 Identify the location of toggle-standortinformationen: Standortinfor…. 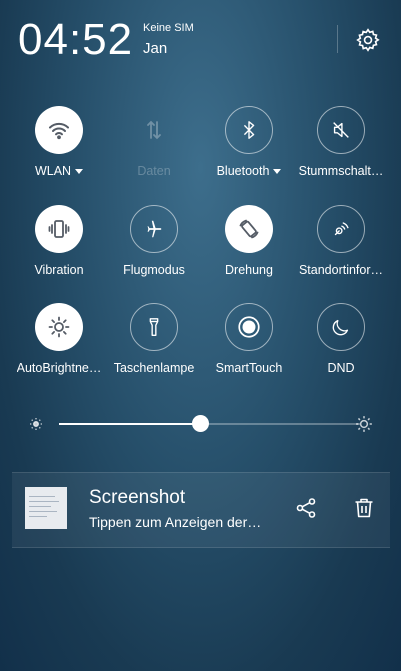
(341, 250).